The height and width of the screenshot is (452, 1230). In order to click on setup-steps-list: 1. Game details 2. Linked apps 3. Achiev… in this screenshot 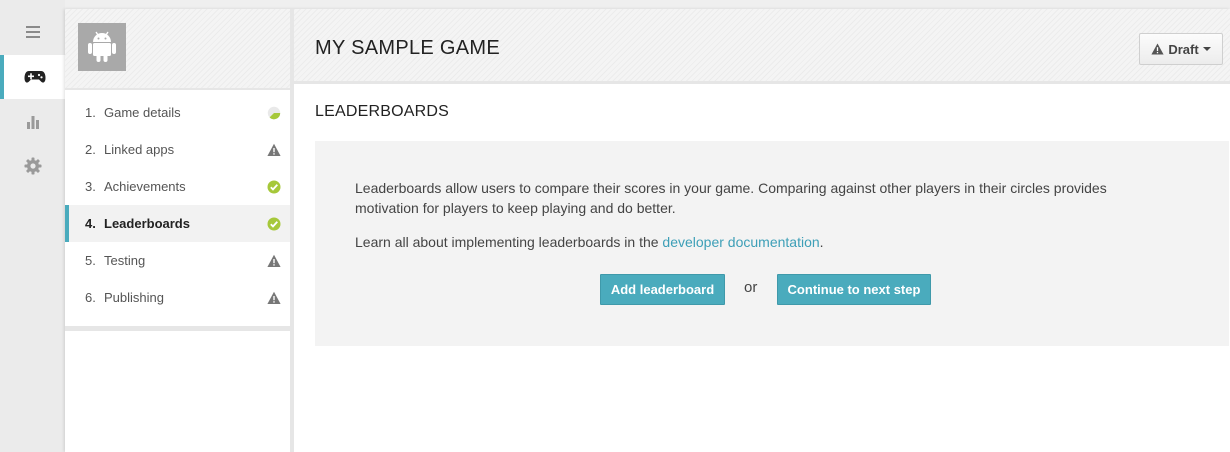, I will do `click(177, 208)`.